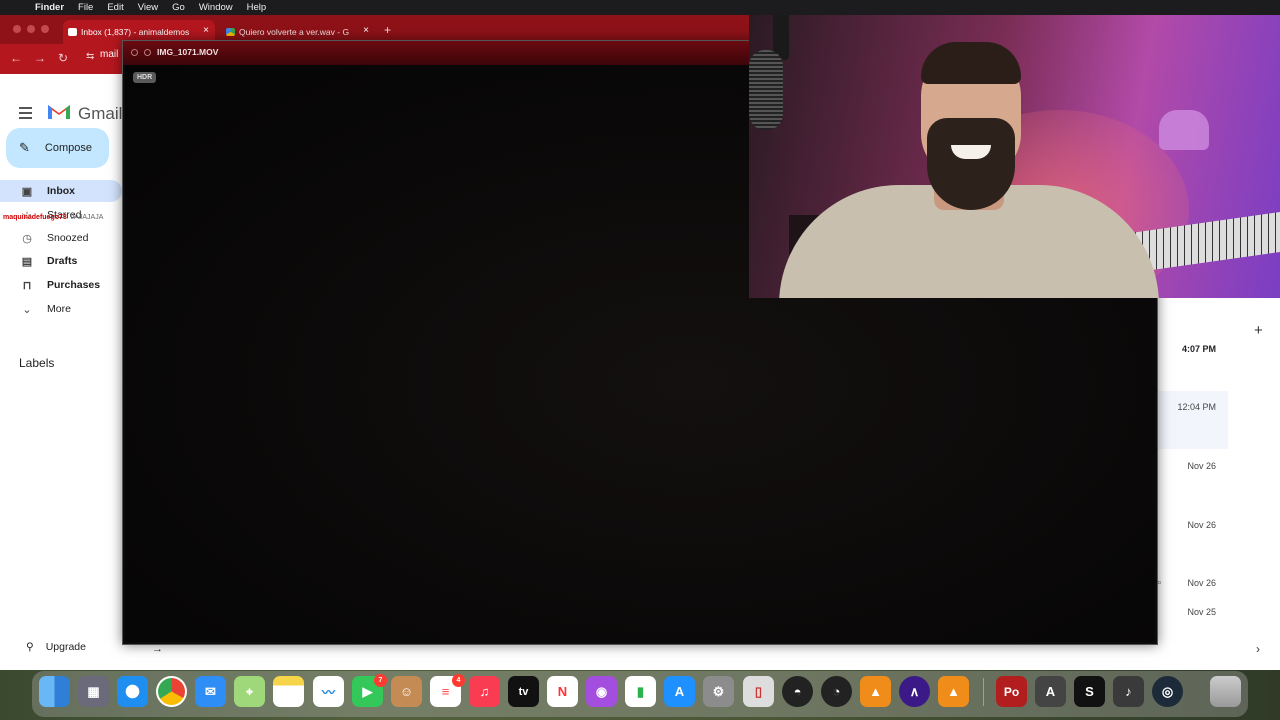 The image size is (1280, 720). What do you see at coordinates (971, 164) in the screenshot?
I see `person-beard` at bounding box center [971, 164].